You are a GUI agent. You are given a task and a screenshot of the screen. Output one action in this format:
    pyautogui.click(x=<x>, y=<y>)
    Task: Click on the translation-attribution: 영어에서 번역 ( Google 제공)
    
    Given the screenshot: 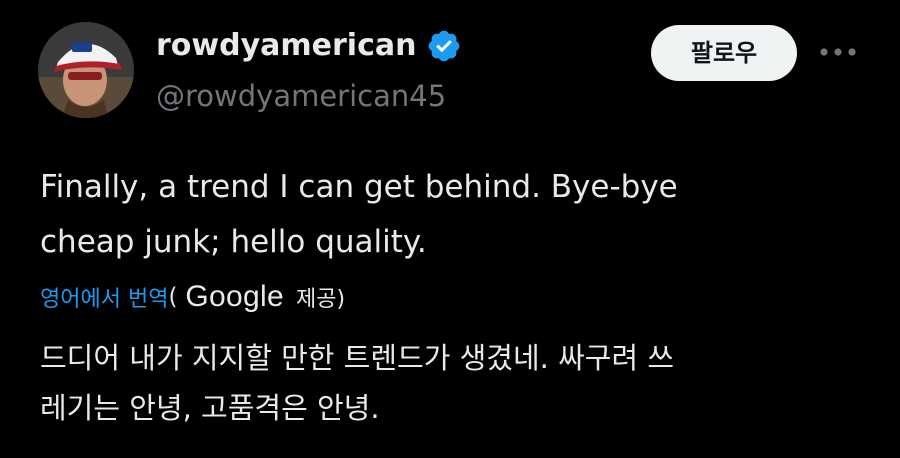 What is the action you would take?
    pyautogui.click(x=192, y=297)
    